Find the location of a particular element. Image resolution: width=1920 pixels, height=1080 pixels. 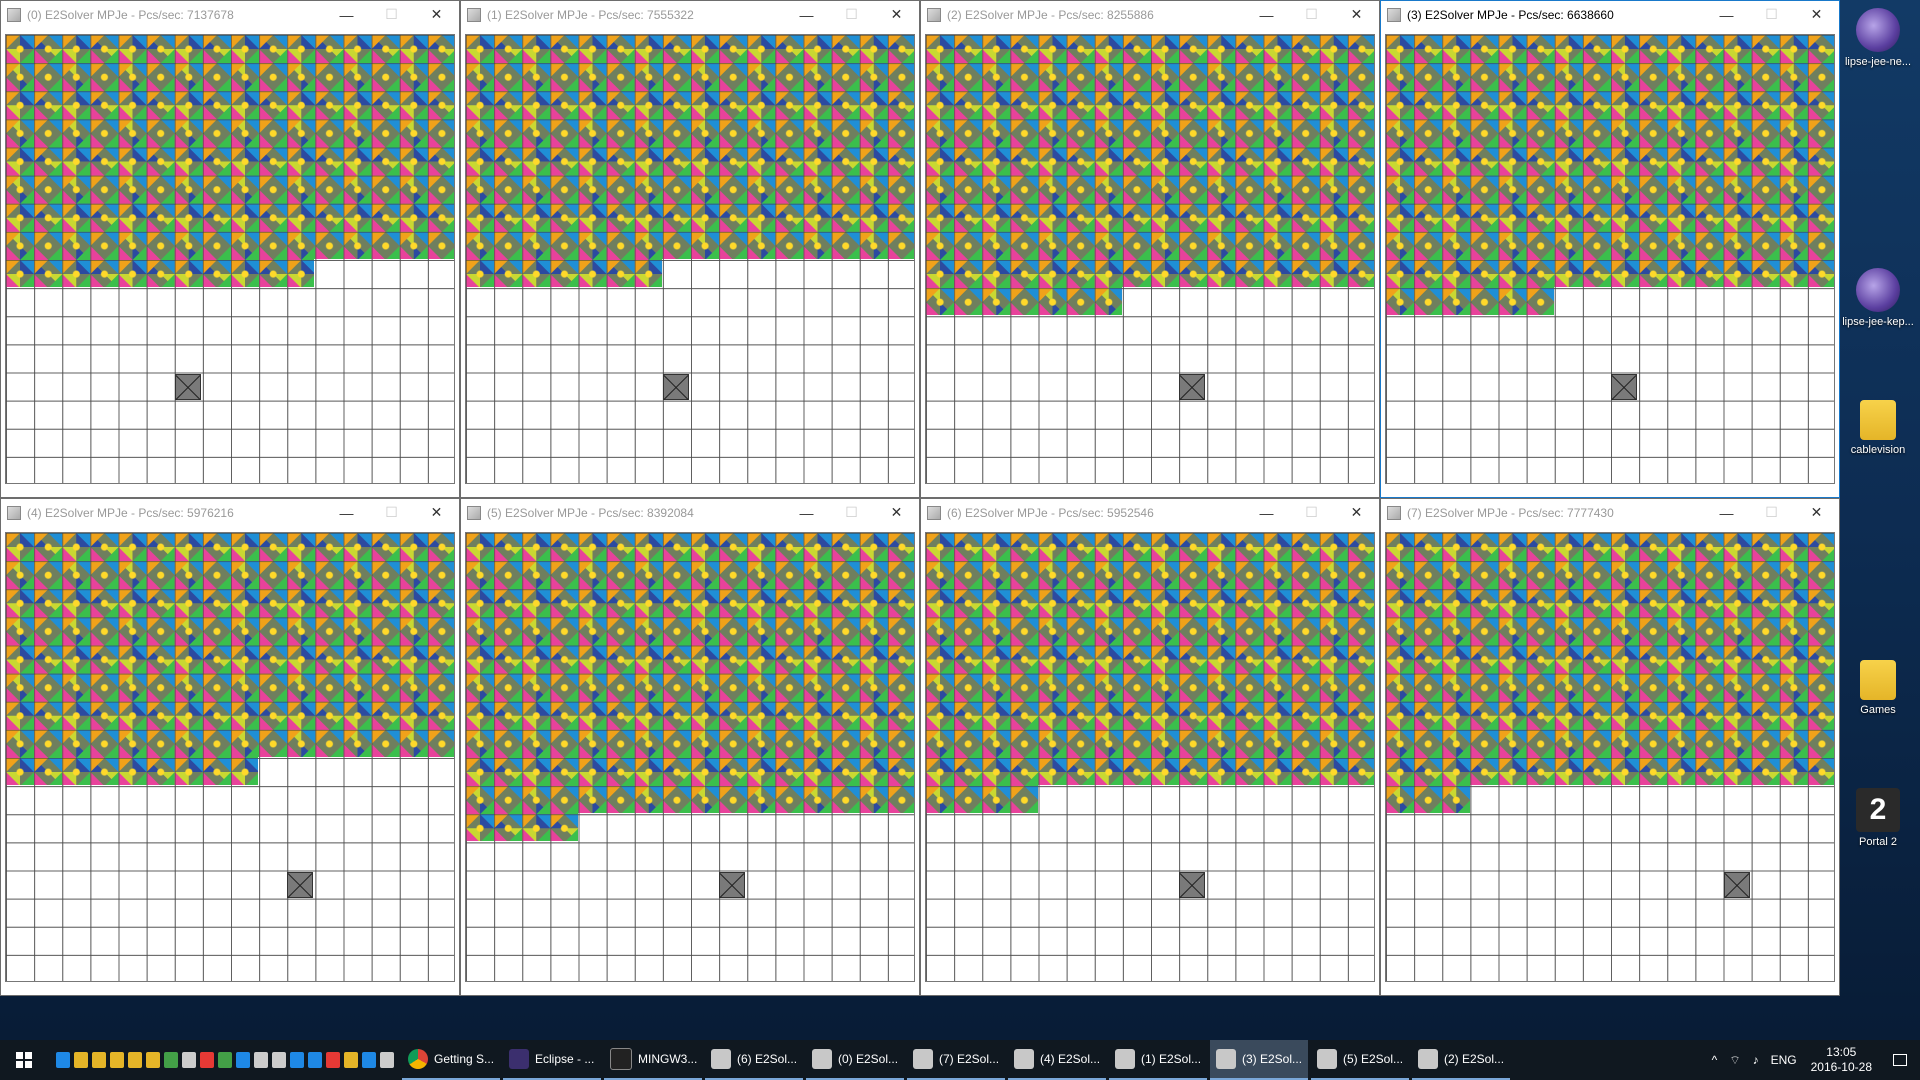

volume-icon: ♪ is located at coordinates (1756, 1060).